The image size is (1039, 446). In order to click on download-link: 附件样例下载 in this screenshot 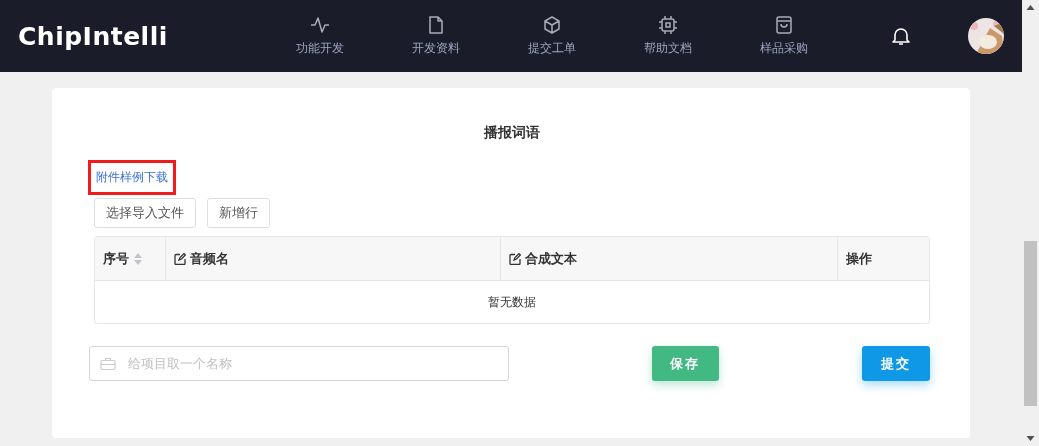, I will do `click(132, 177)`.